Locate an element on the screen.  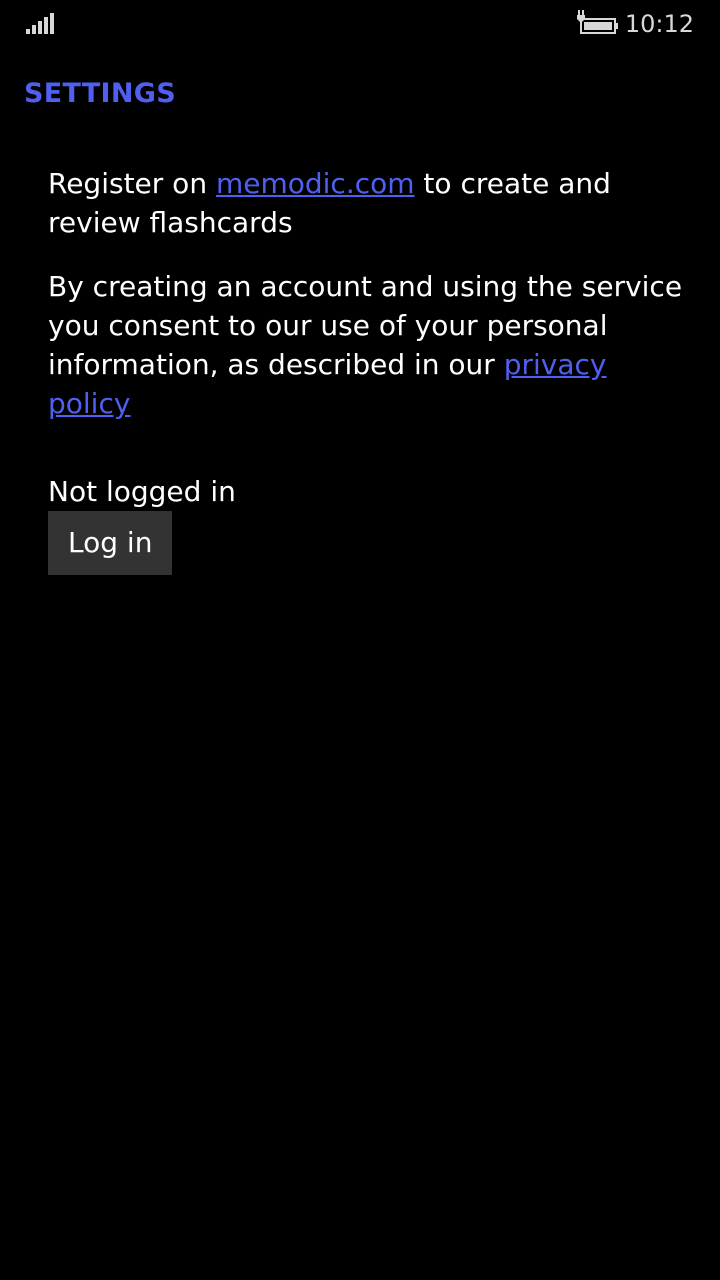
register-prefix-text: Register on is located at coordinates (132, 183).